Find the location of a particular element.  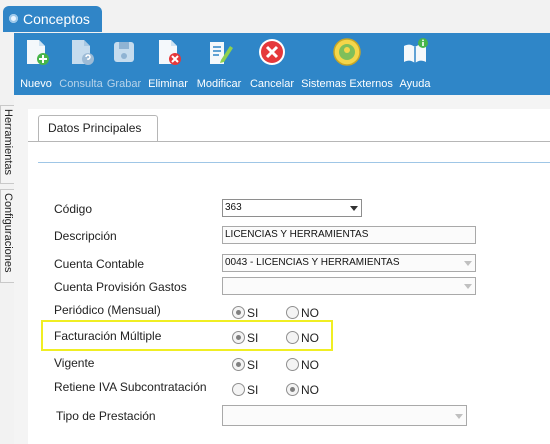

retiene-iva-no-radio: NO is located at coordinates (302, 390).